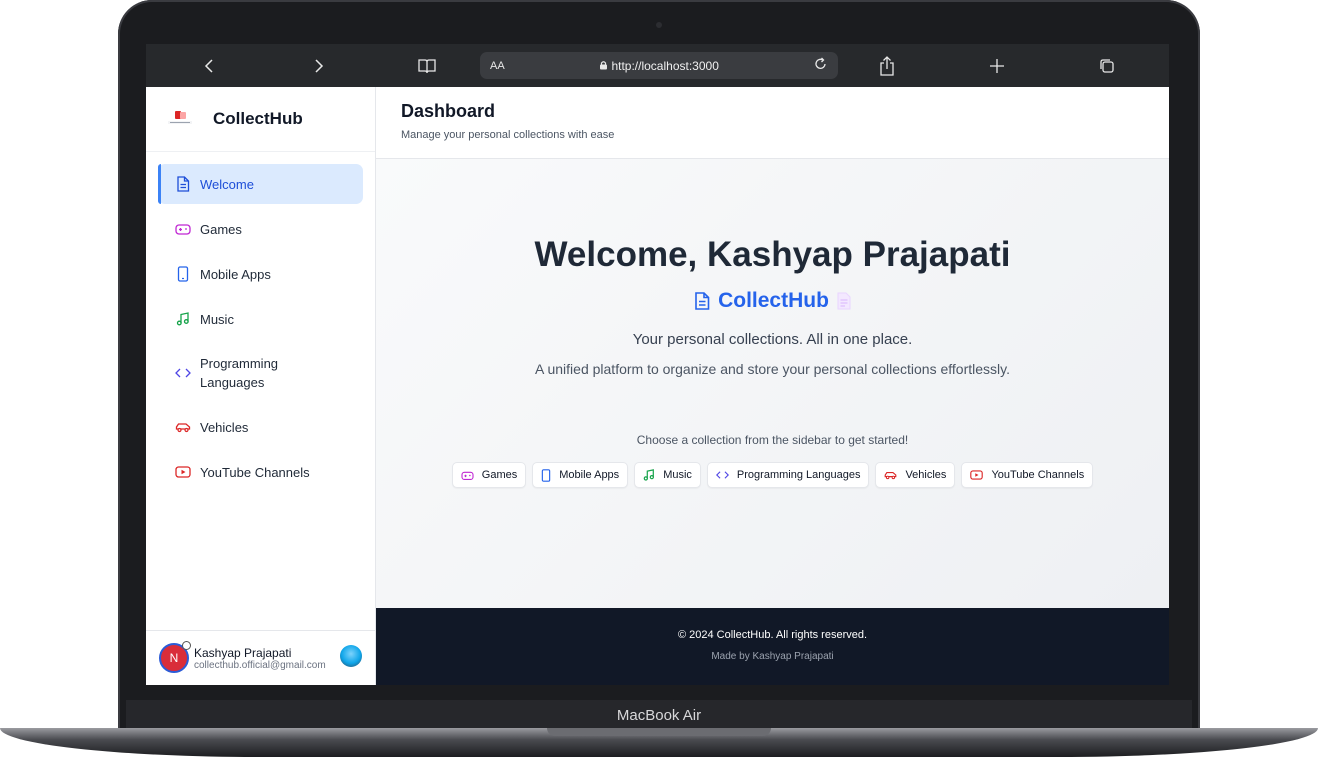 This screenshot has height=757, width=1318. Describe the element at coordinates (1038, 475) in the screenshot. I see `chip-label: YouTube Channels` at that location.